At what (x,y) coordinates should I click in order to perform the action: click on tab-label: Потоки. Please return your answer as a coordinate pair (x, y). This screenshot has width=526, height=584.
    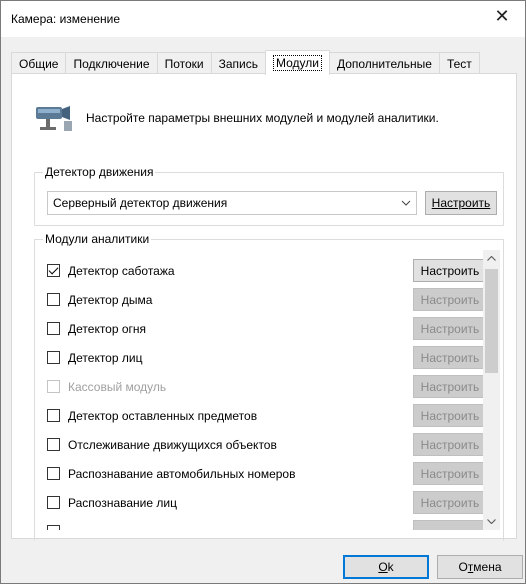
    Looking at the image, I should click on (184, 63).